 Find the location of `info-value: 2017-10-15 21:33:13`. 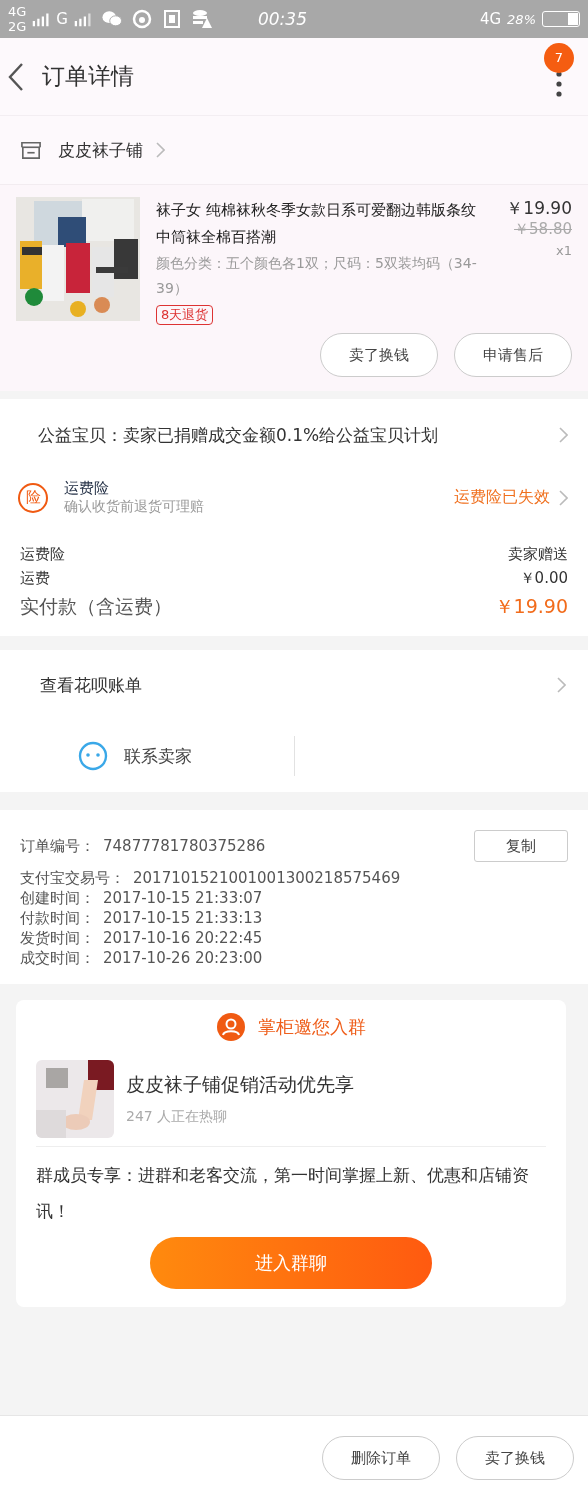

info-value: 2017-10-15 21:33:13 is located at coordinates (183, 918).